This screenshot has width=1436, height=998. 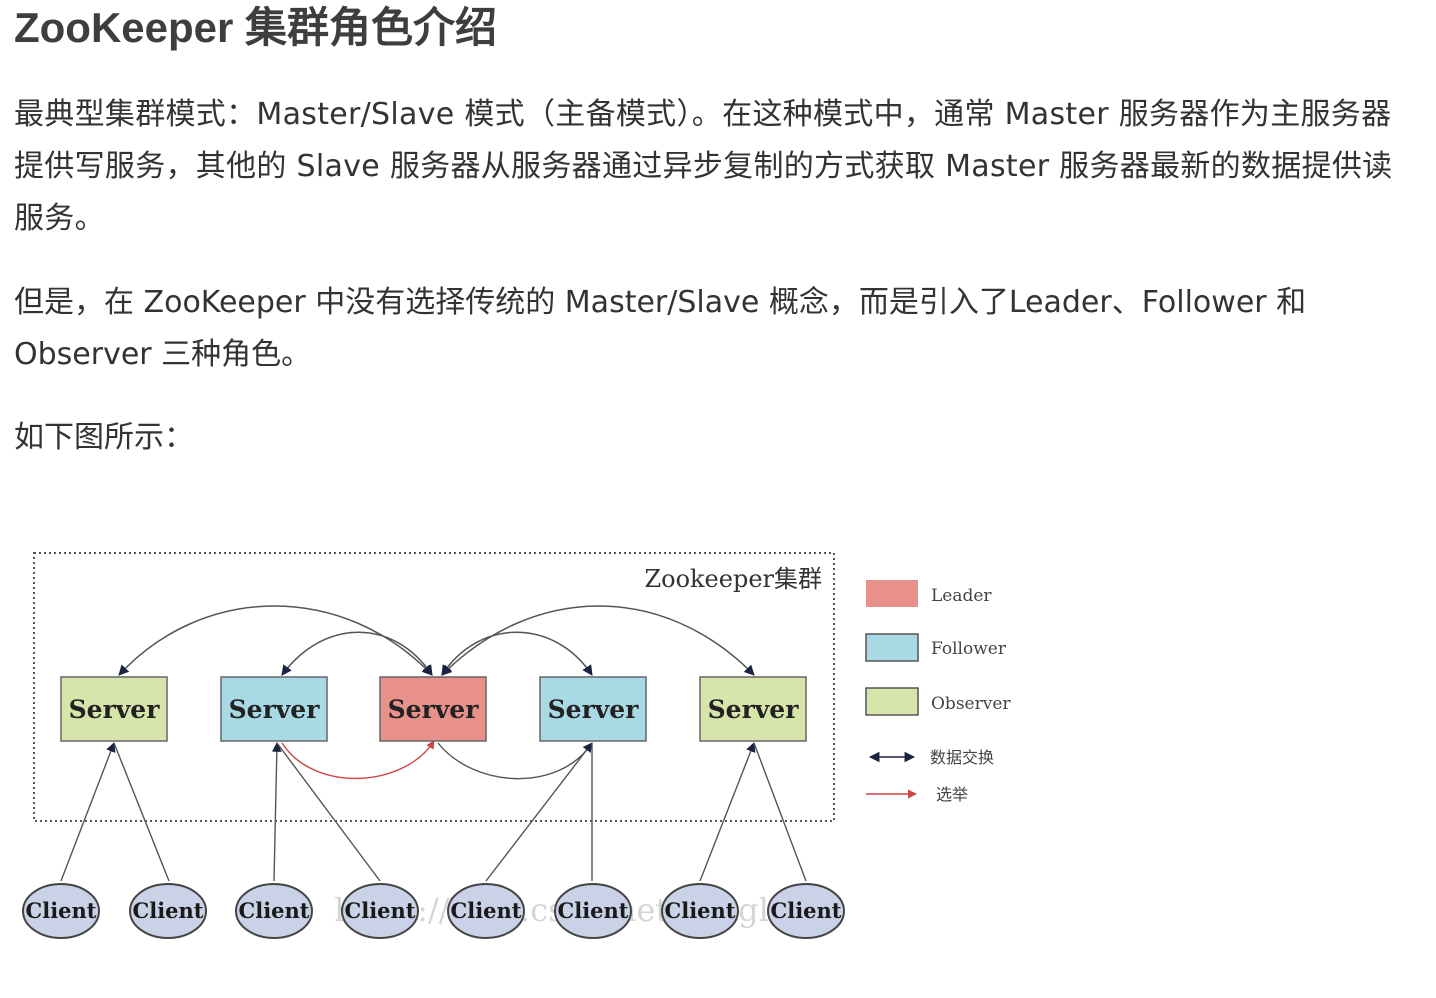 I want to click on client-connections, so click(x=433, y=812).